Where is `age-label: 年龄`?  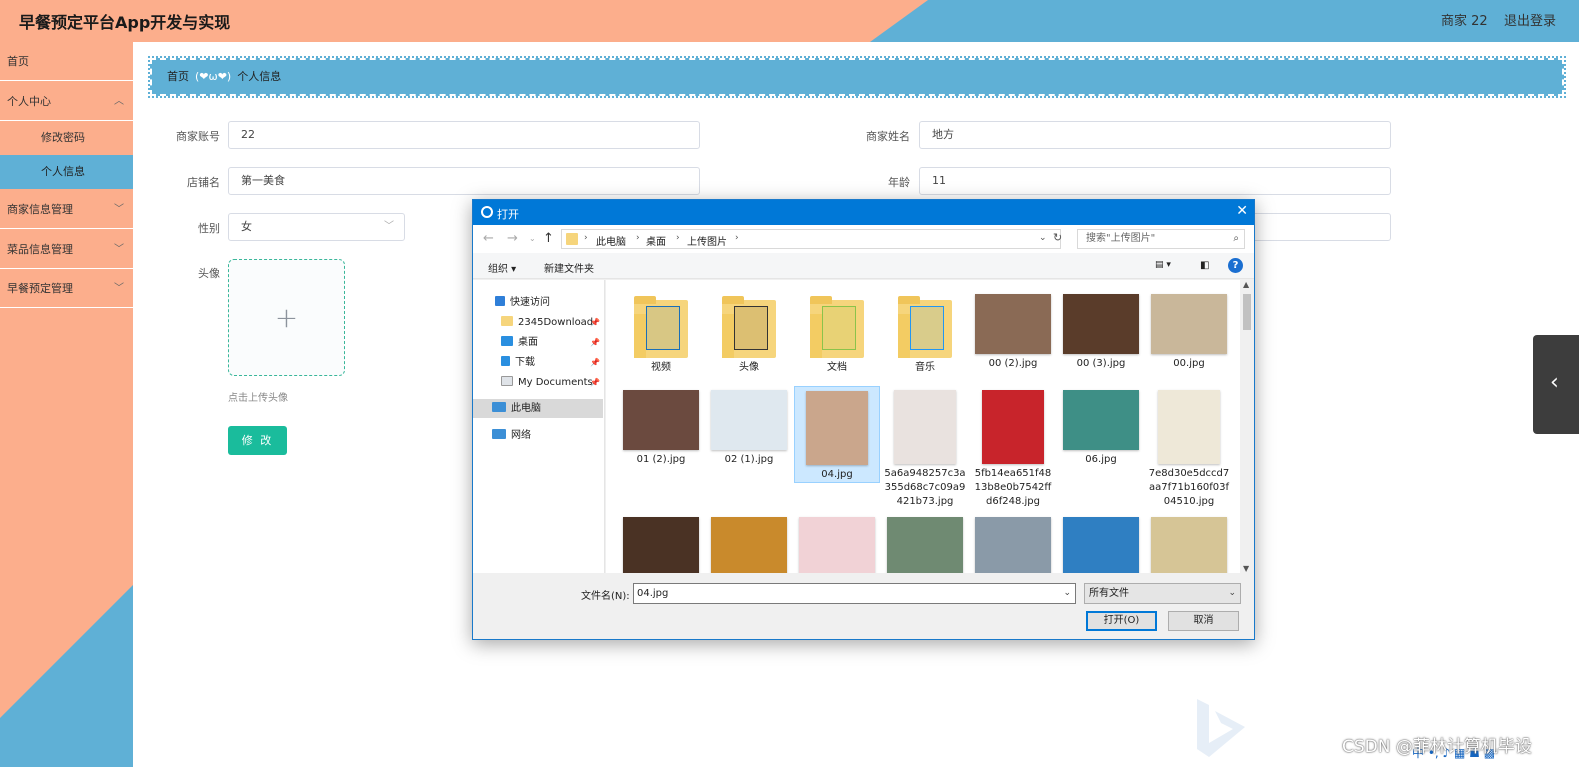 age-label: 年龄 is located at coordinates (899, 182).